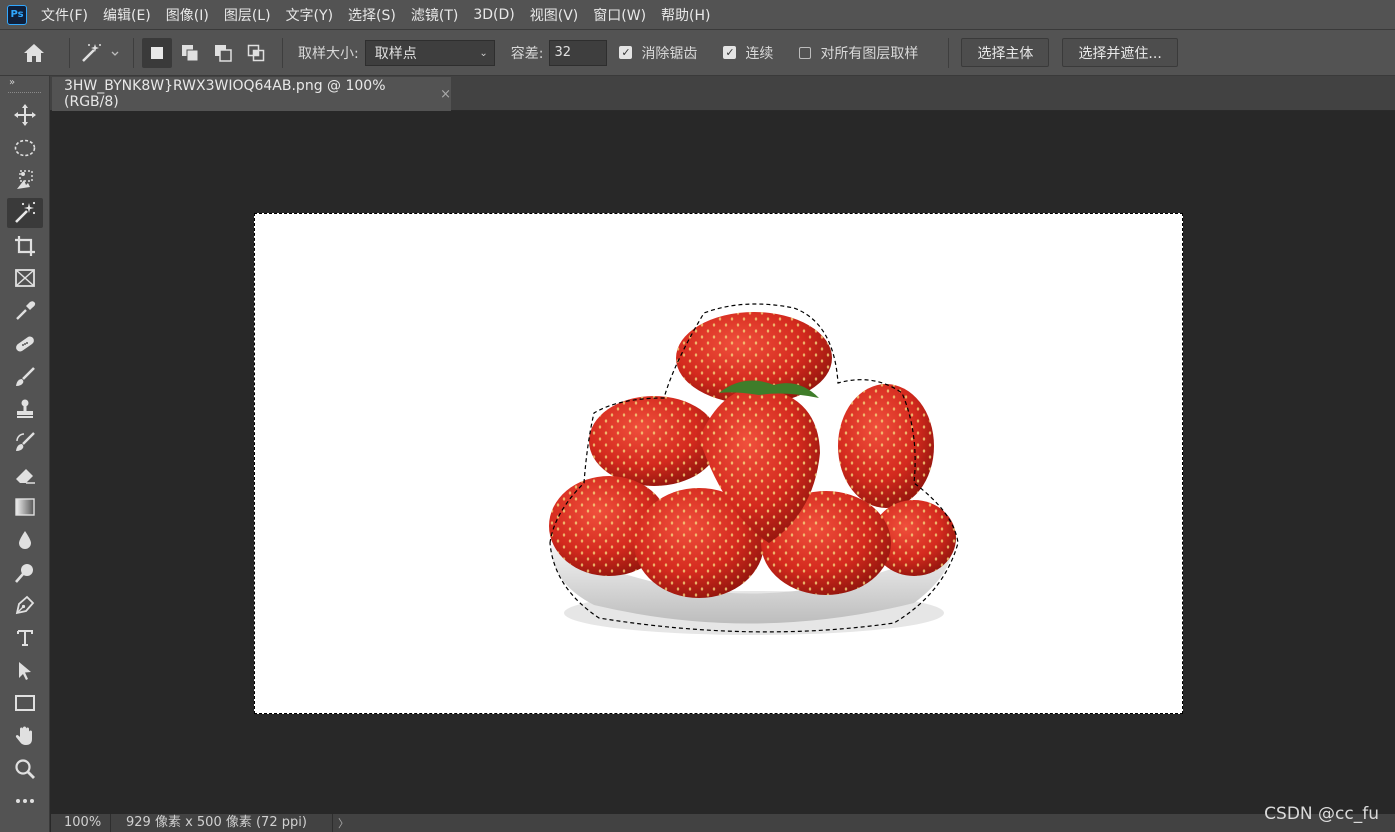  I want to click on tool-magic-wand, so click(25, 213).